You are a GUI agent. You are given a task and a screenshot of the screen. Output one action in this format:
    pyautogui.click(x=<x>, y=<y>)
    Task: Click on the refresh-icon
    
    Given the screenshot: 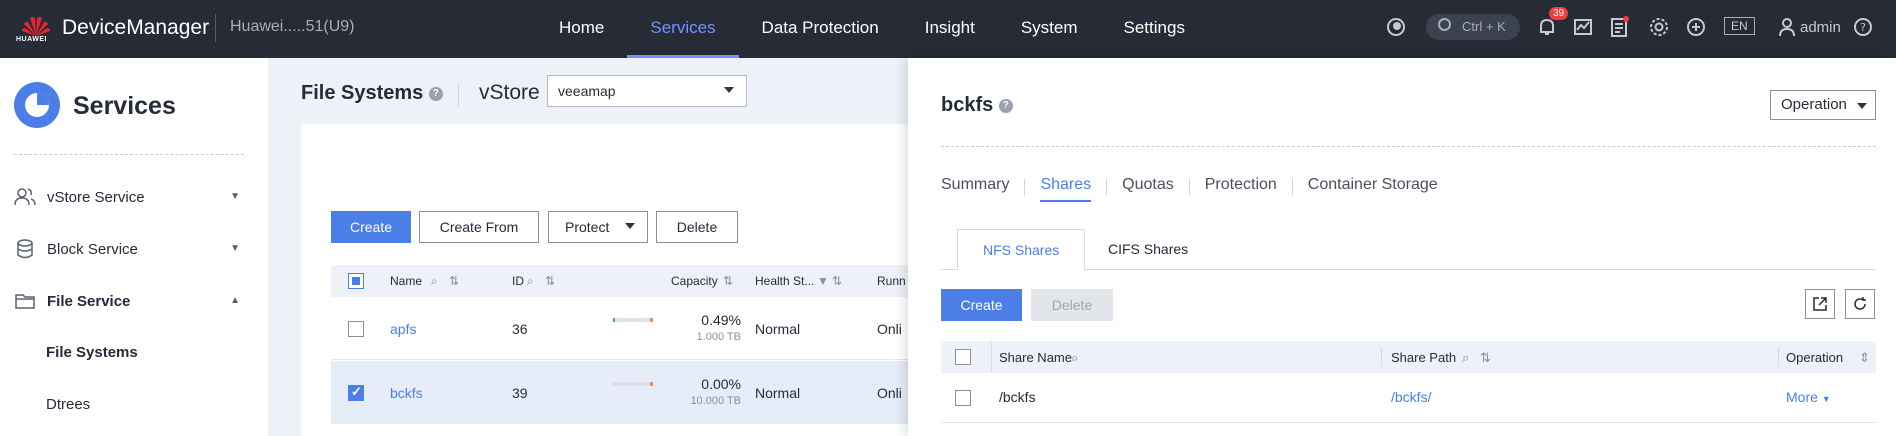 What is the action you would take?
    pyautogui.click(x=1860, y=304)
    